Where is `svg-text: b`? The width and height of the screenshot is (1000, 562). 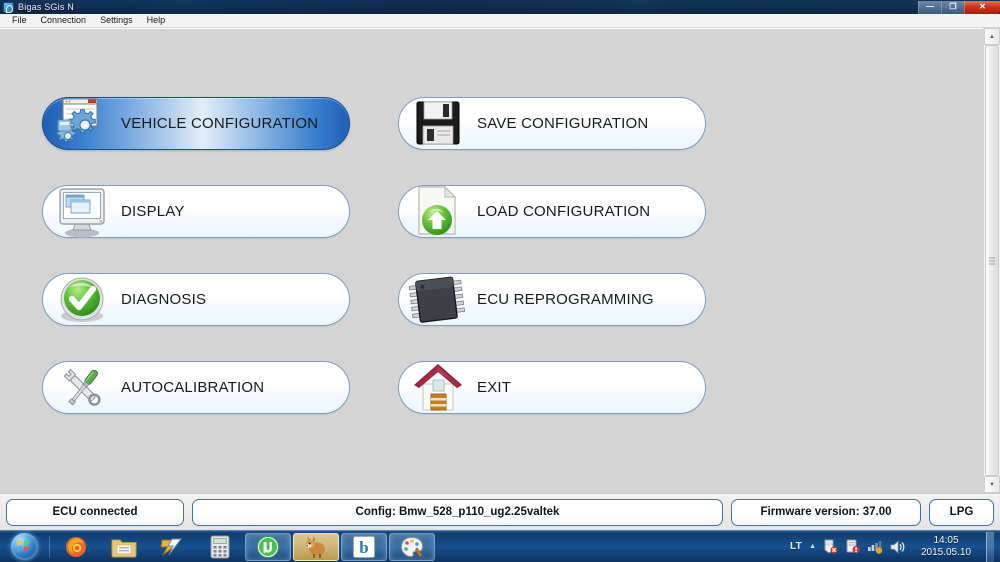
svg-text: b is located at coordinates (363, 547).